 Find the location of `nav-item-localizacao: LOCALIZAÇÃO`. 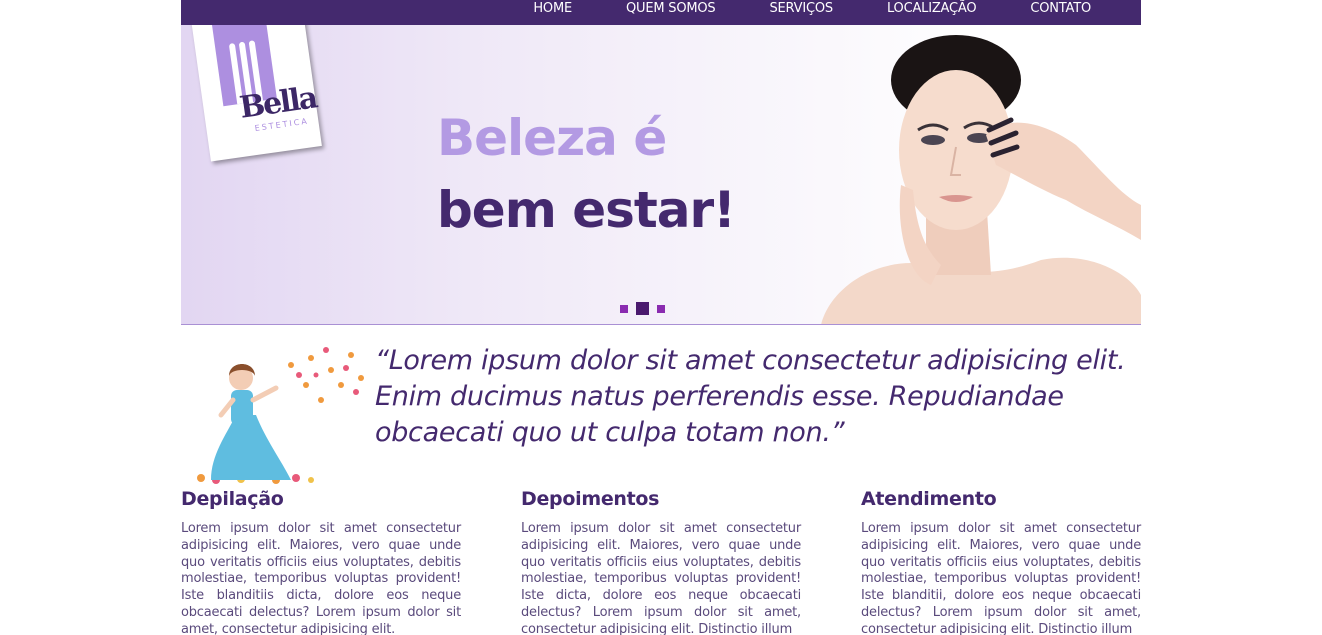

nav-item-localizacao: LOCALIZAÇÃO is located at coordinates (932, 12).